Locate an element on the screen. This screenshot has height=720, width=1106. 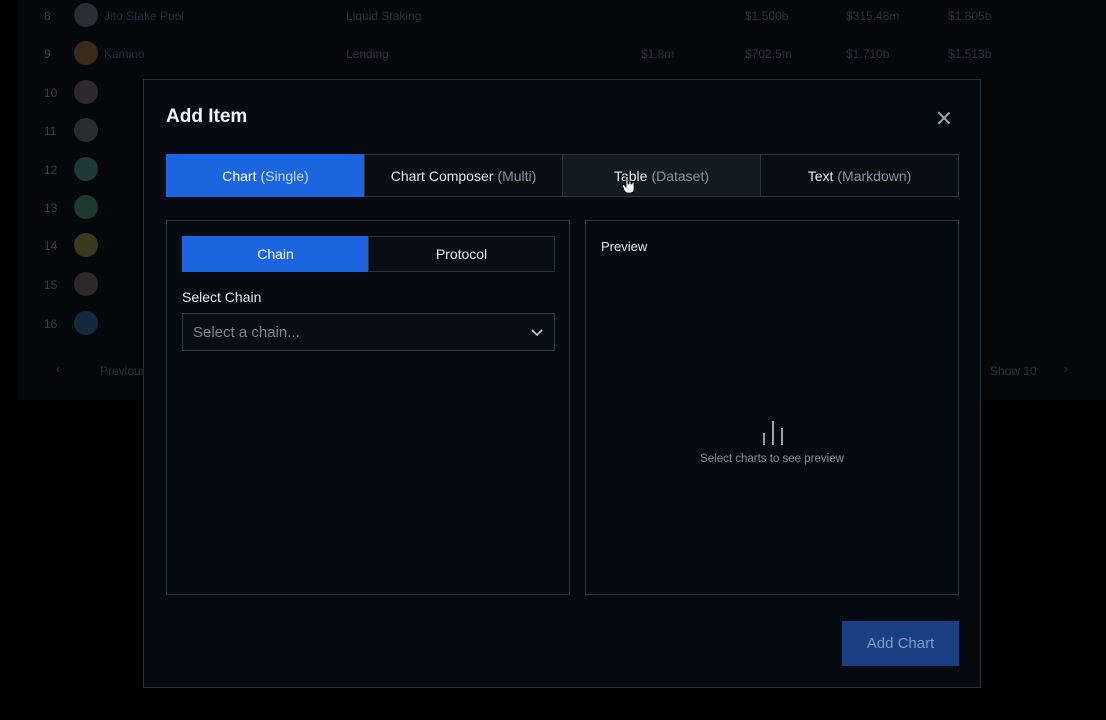
preview-empty-text: Select charts to see preview is located at coordinates (772, 459).